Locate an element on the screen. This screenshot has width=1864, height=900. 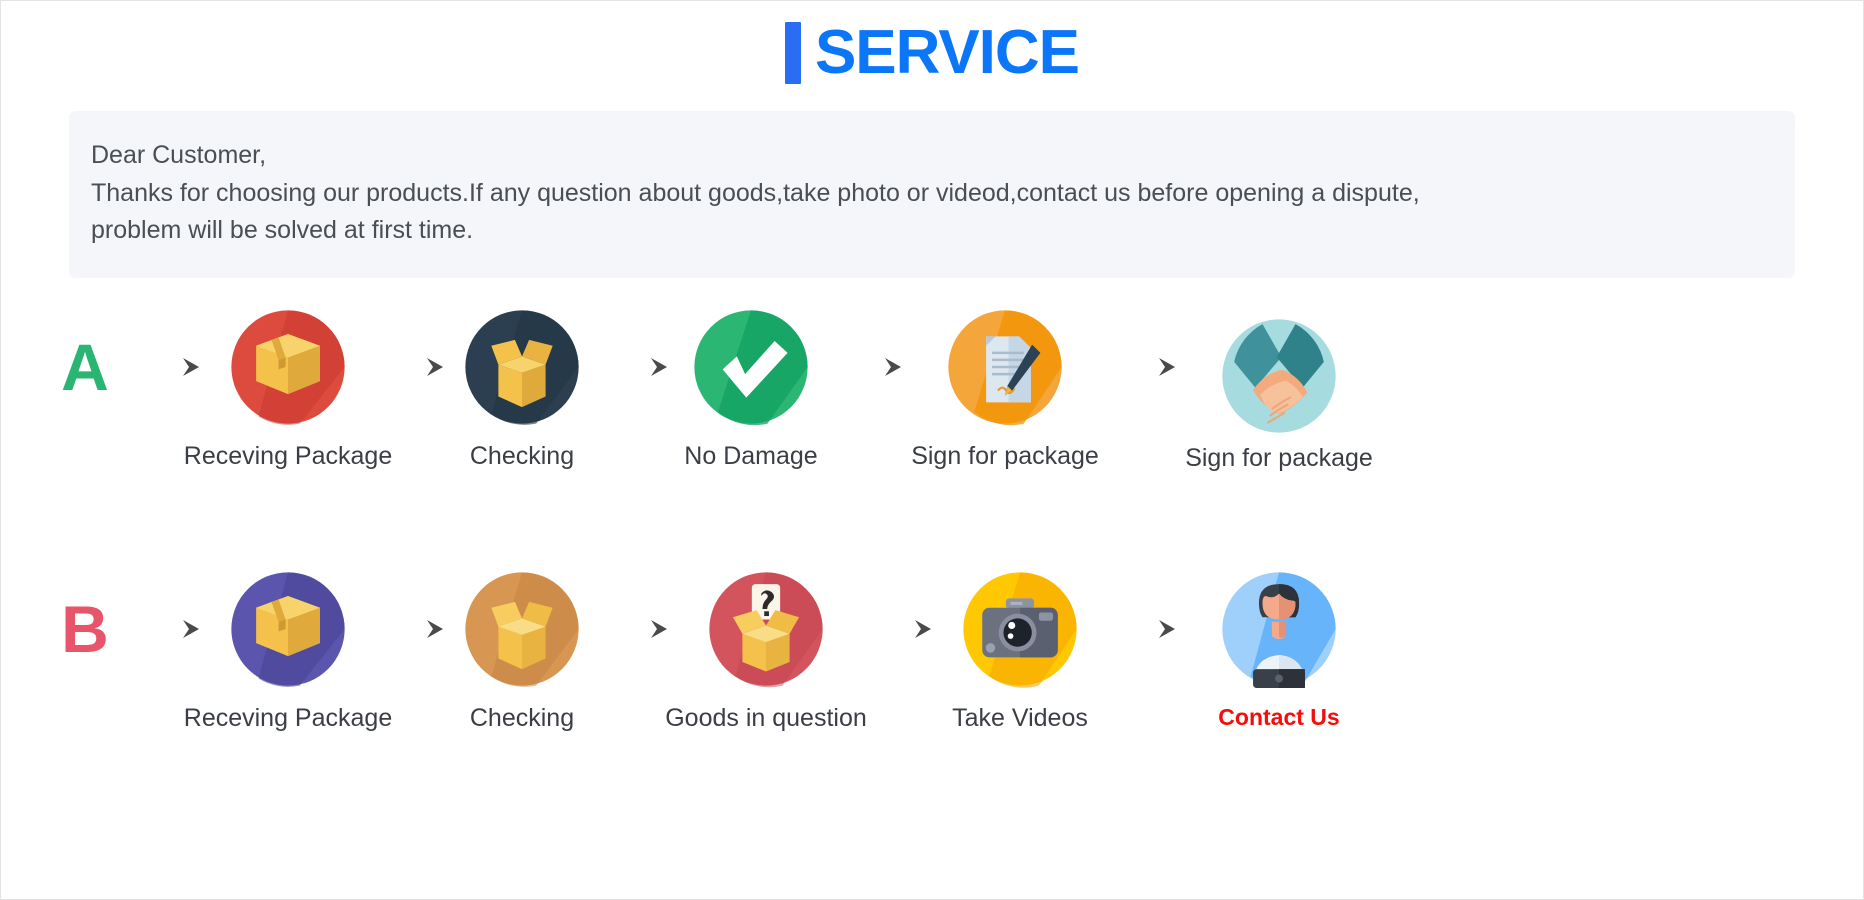
question-box-icon is located at coordinates (766, 629).